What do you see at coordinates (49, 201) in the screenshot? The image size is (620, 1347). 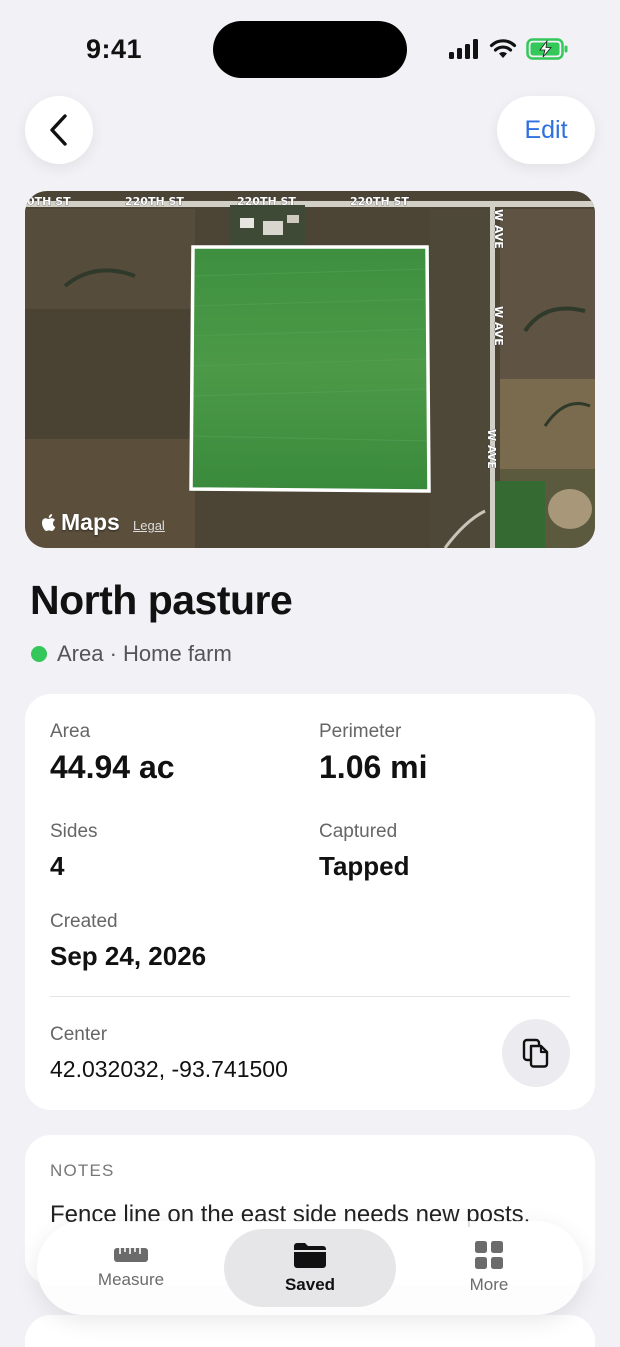 I see `street-label: 0TH ST` at bounding box center [49, 201].